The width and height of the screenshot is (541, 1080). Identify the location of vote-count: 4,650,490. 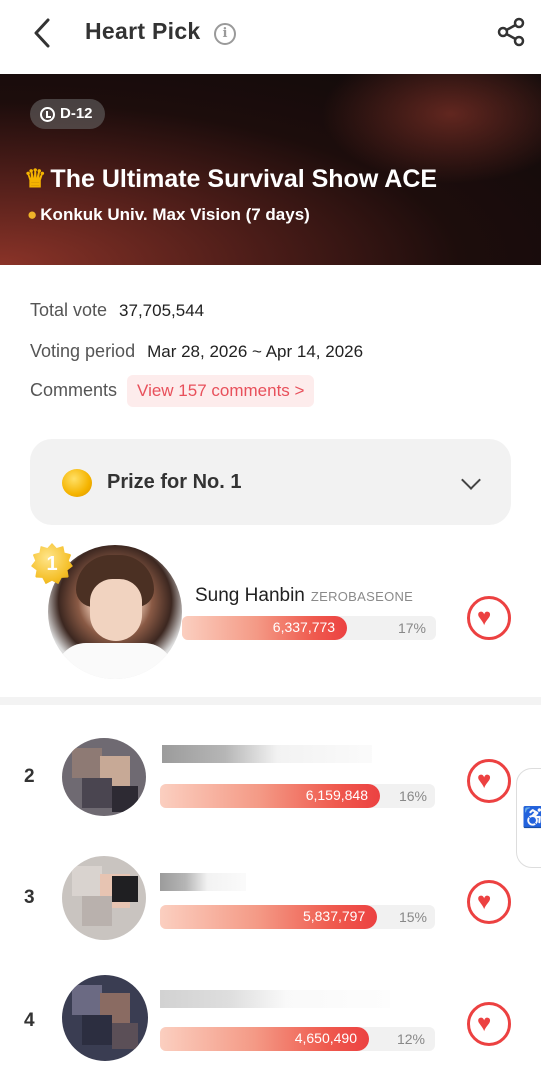
(325, 1038).